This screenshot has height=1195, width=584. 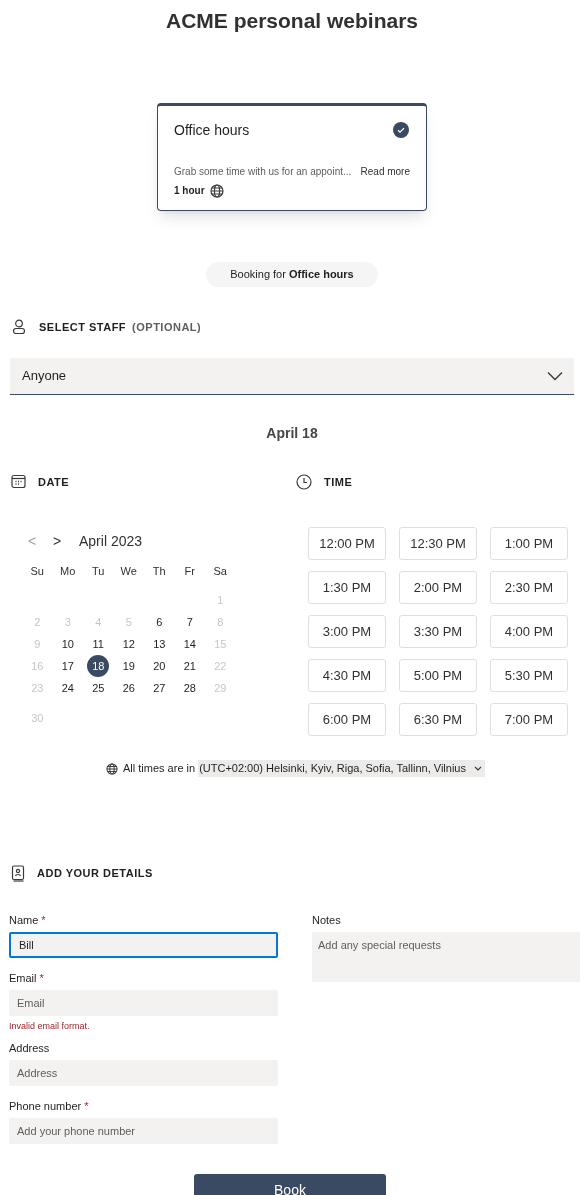 I want to click on section-heading: ADD YOUR DETAILS, so click(x=95, y=874).